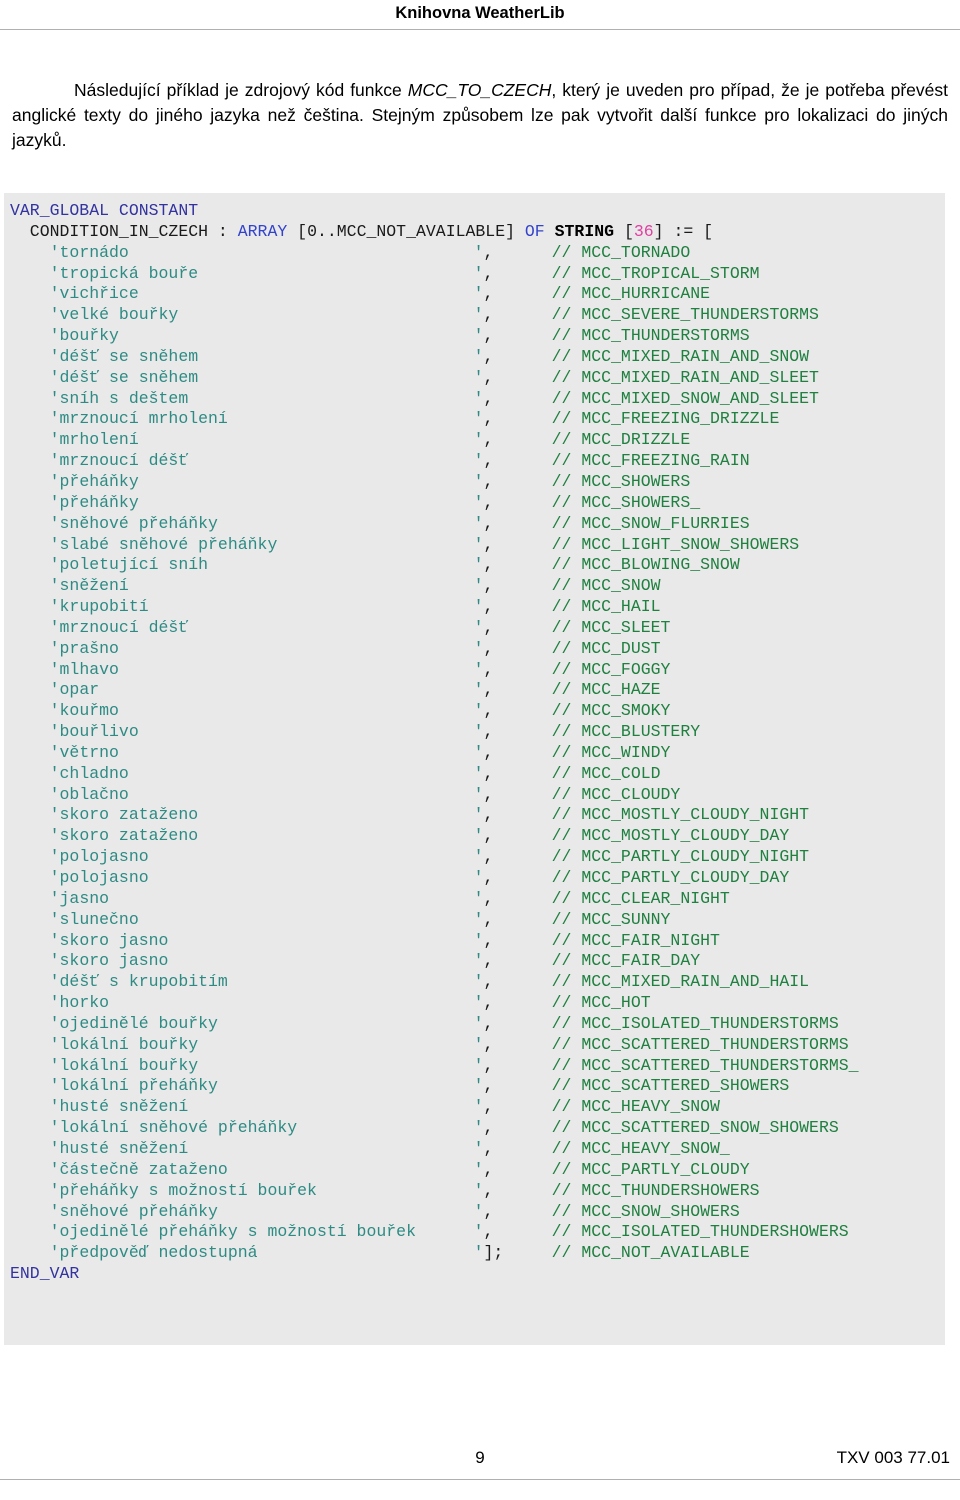  Describe the element at coordinates (621, 440) in the screenshot. I see `constant-comment: // MCC_DRIZZLE` at that location.